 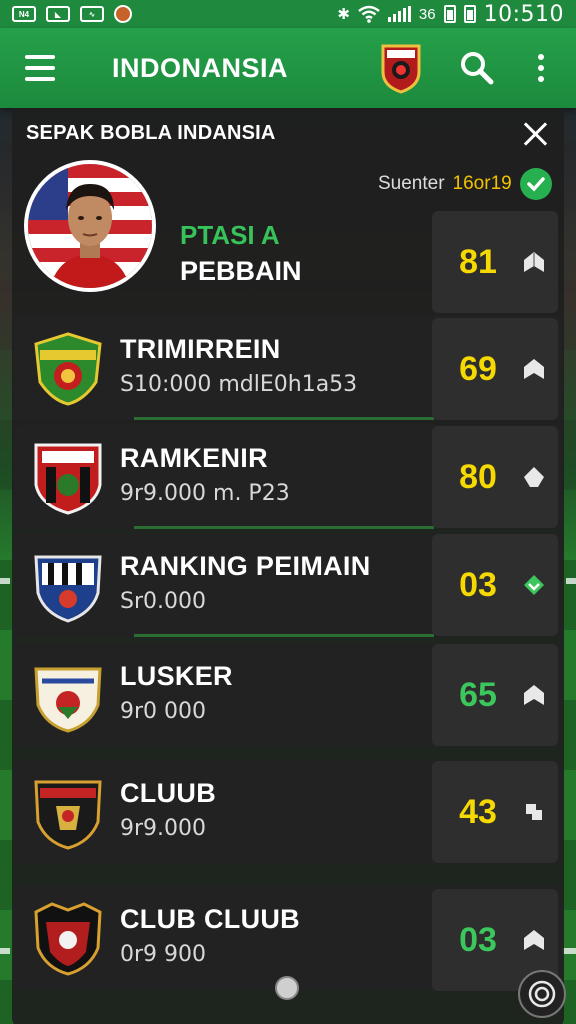 I want to click on score-box: 43, so click(x=495, y=812).